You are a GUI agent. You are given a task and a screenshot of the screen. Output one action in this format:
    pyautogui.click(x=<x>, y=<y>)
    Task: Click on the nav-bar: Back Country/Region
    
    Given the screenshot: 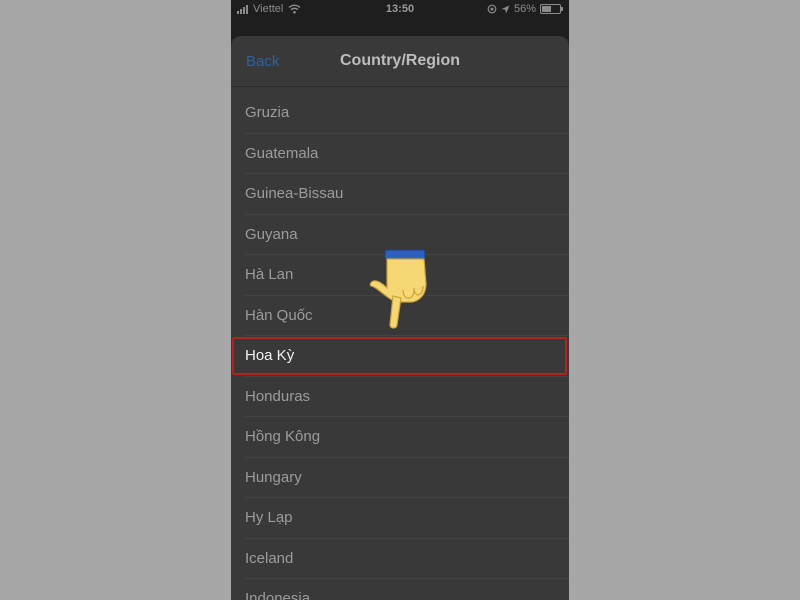 What is the action you would take?
    pyautogui.click(x=400, y=61)
    